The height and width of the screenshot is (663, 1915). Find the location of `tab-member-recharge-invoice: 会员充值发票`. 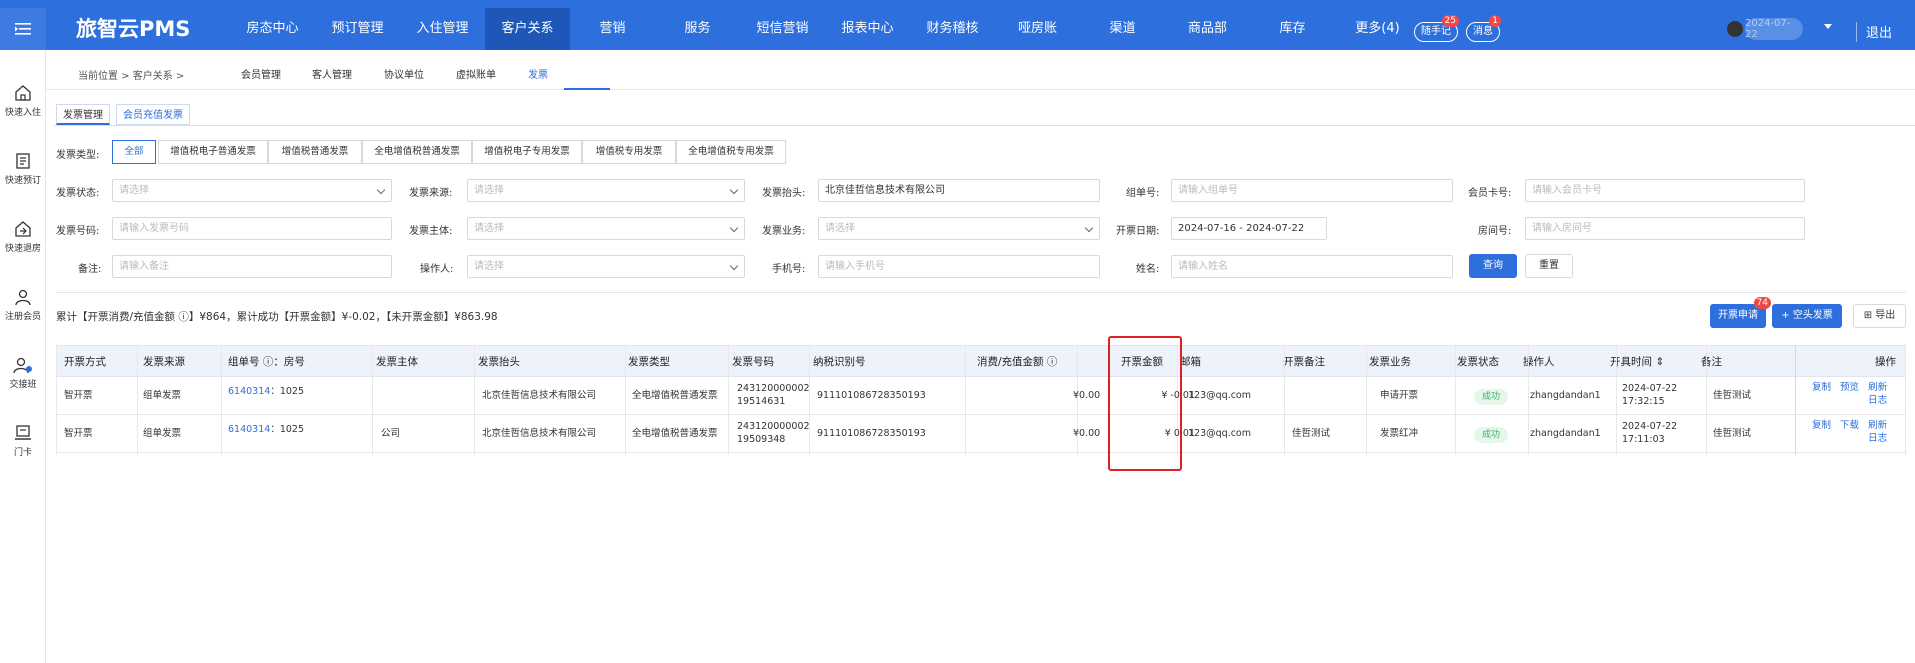

tab-member-recharge-invoice: 会员充值发票 is located at coordinates (153, 114).